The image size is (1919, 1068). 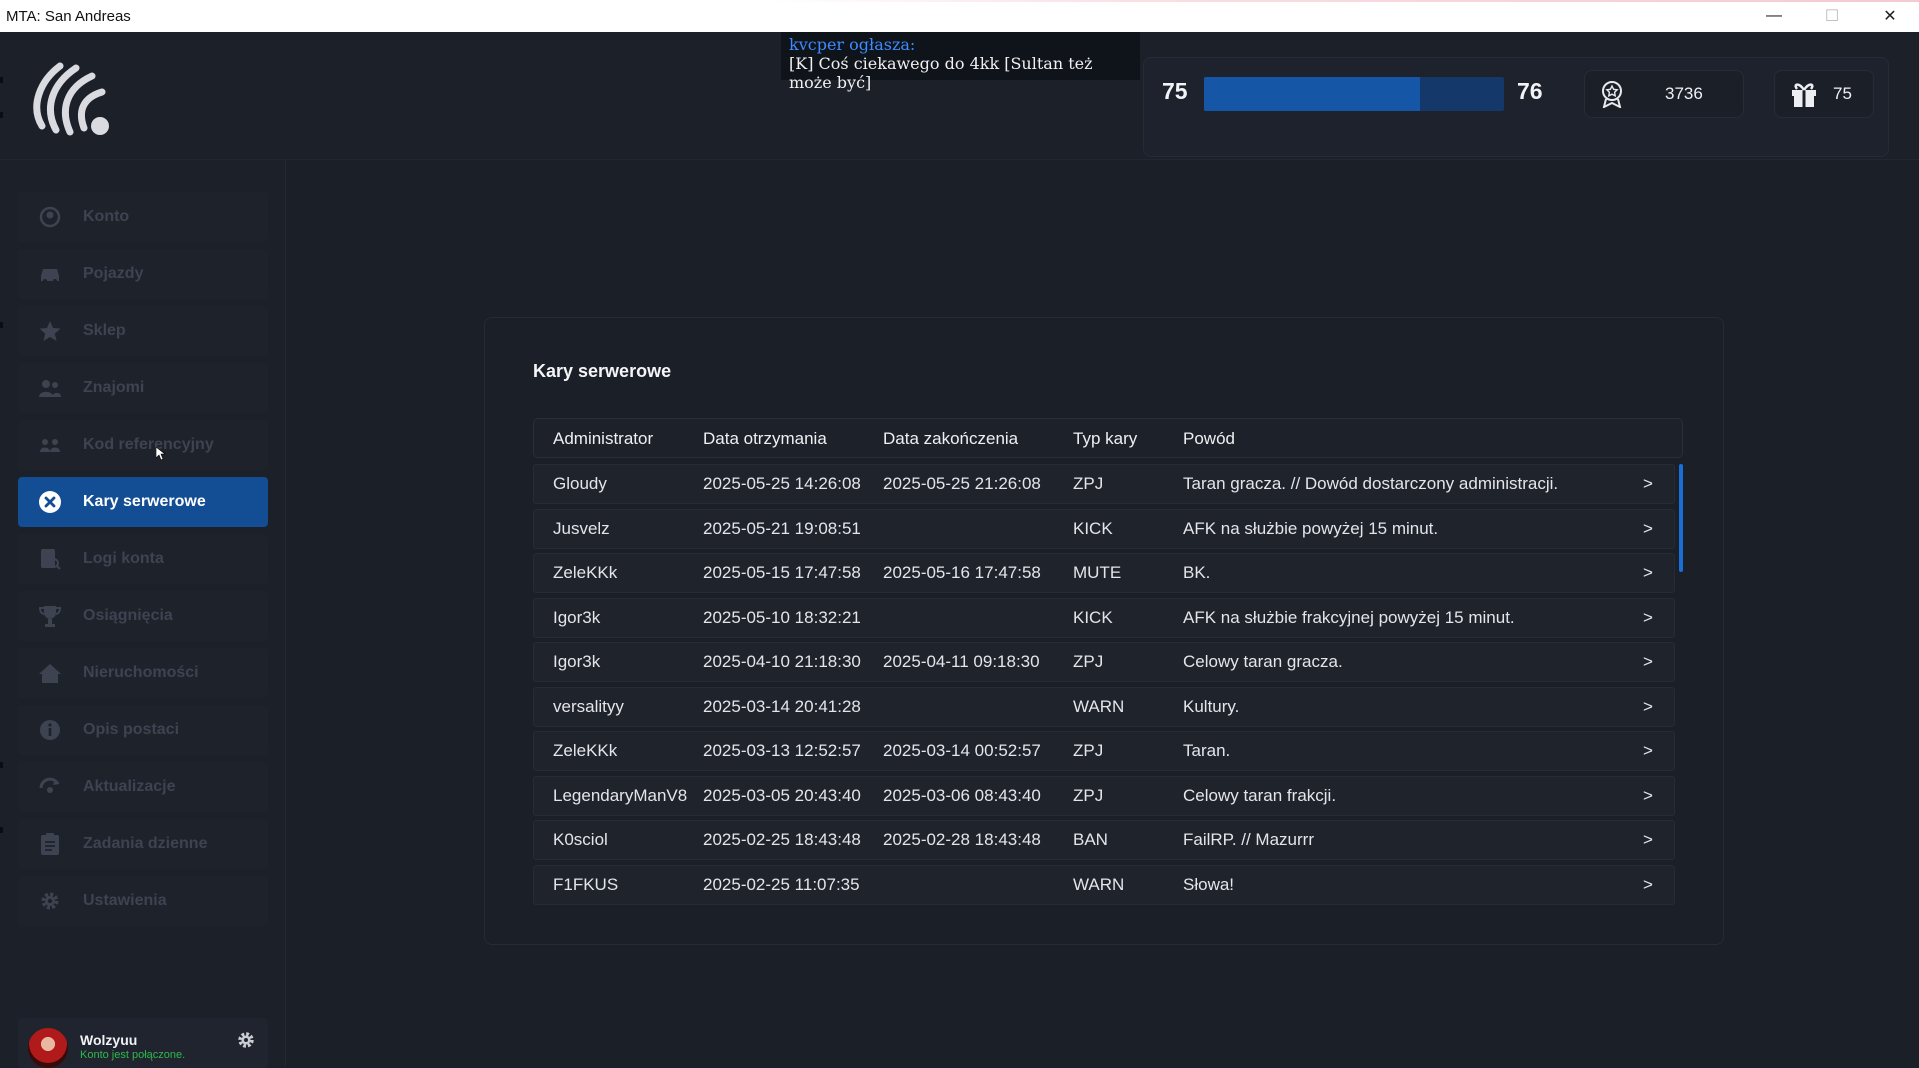 I want to click on sidebar-item-nieruchomosci: Nieruchomości, so click(x=143, y=673).